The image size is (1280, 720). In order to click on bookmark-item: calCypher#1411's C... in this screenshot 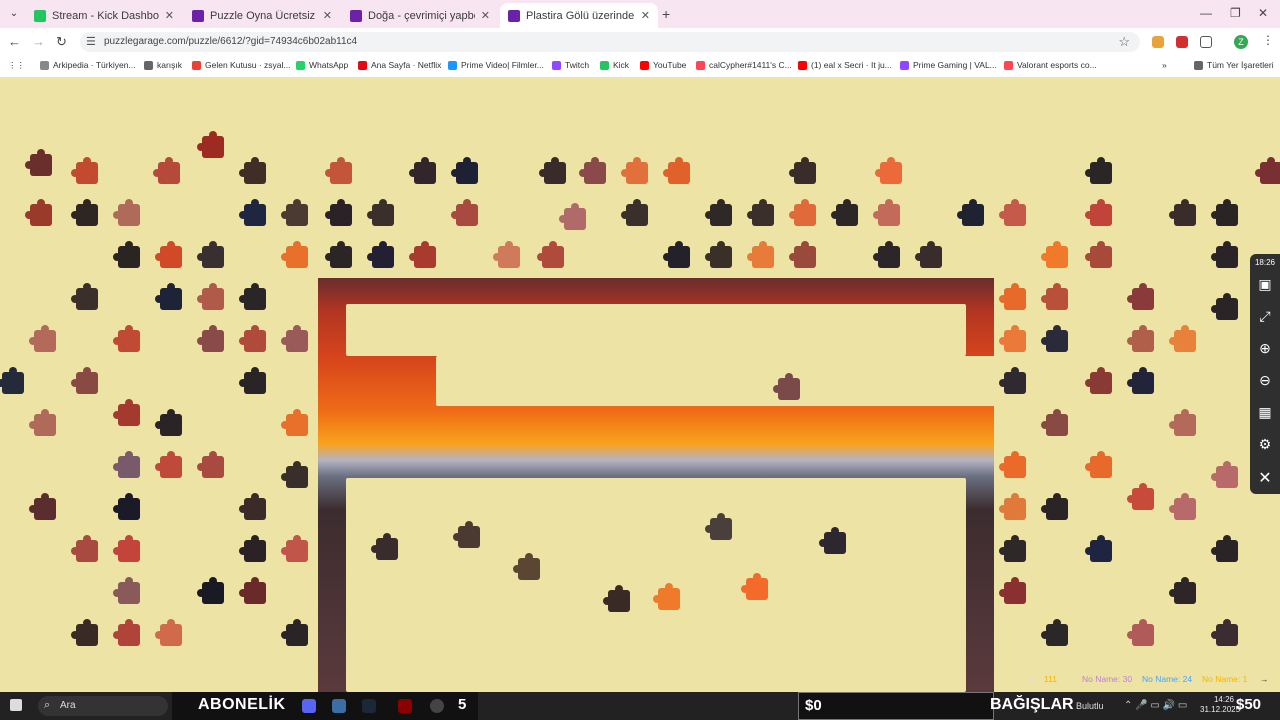, I will do `click(744, 65)`.